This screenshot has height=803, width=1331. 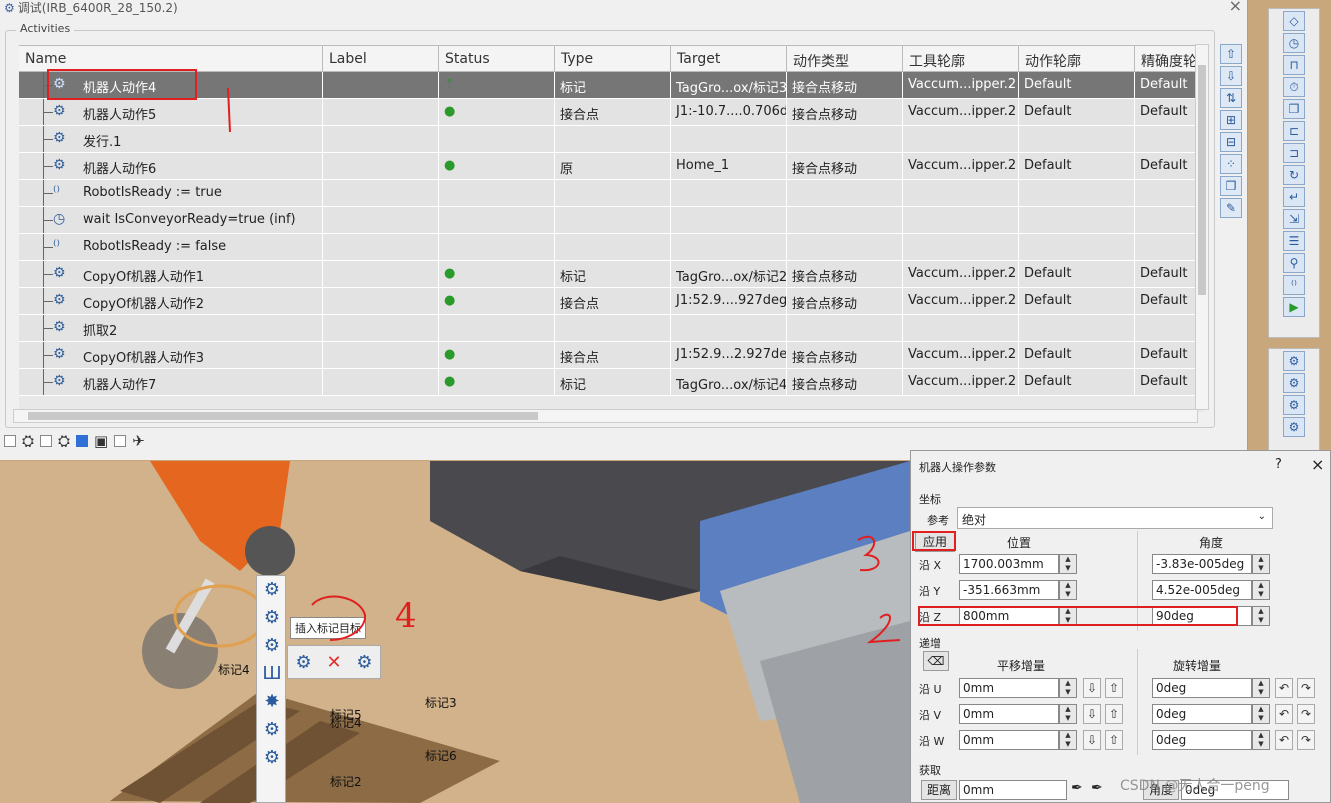 I want to click on tree-expand-icon: ⊞, so click(x=1231, y=120).